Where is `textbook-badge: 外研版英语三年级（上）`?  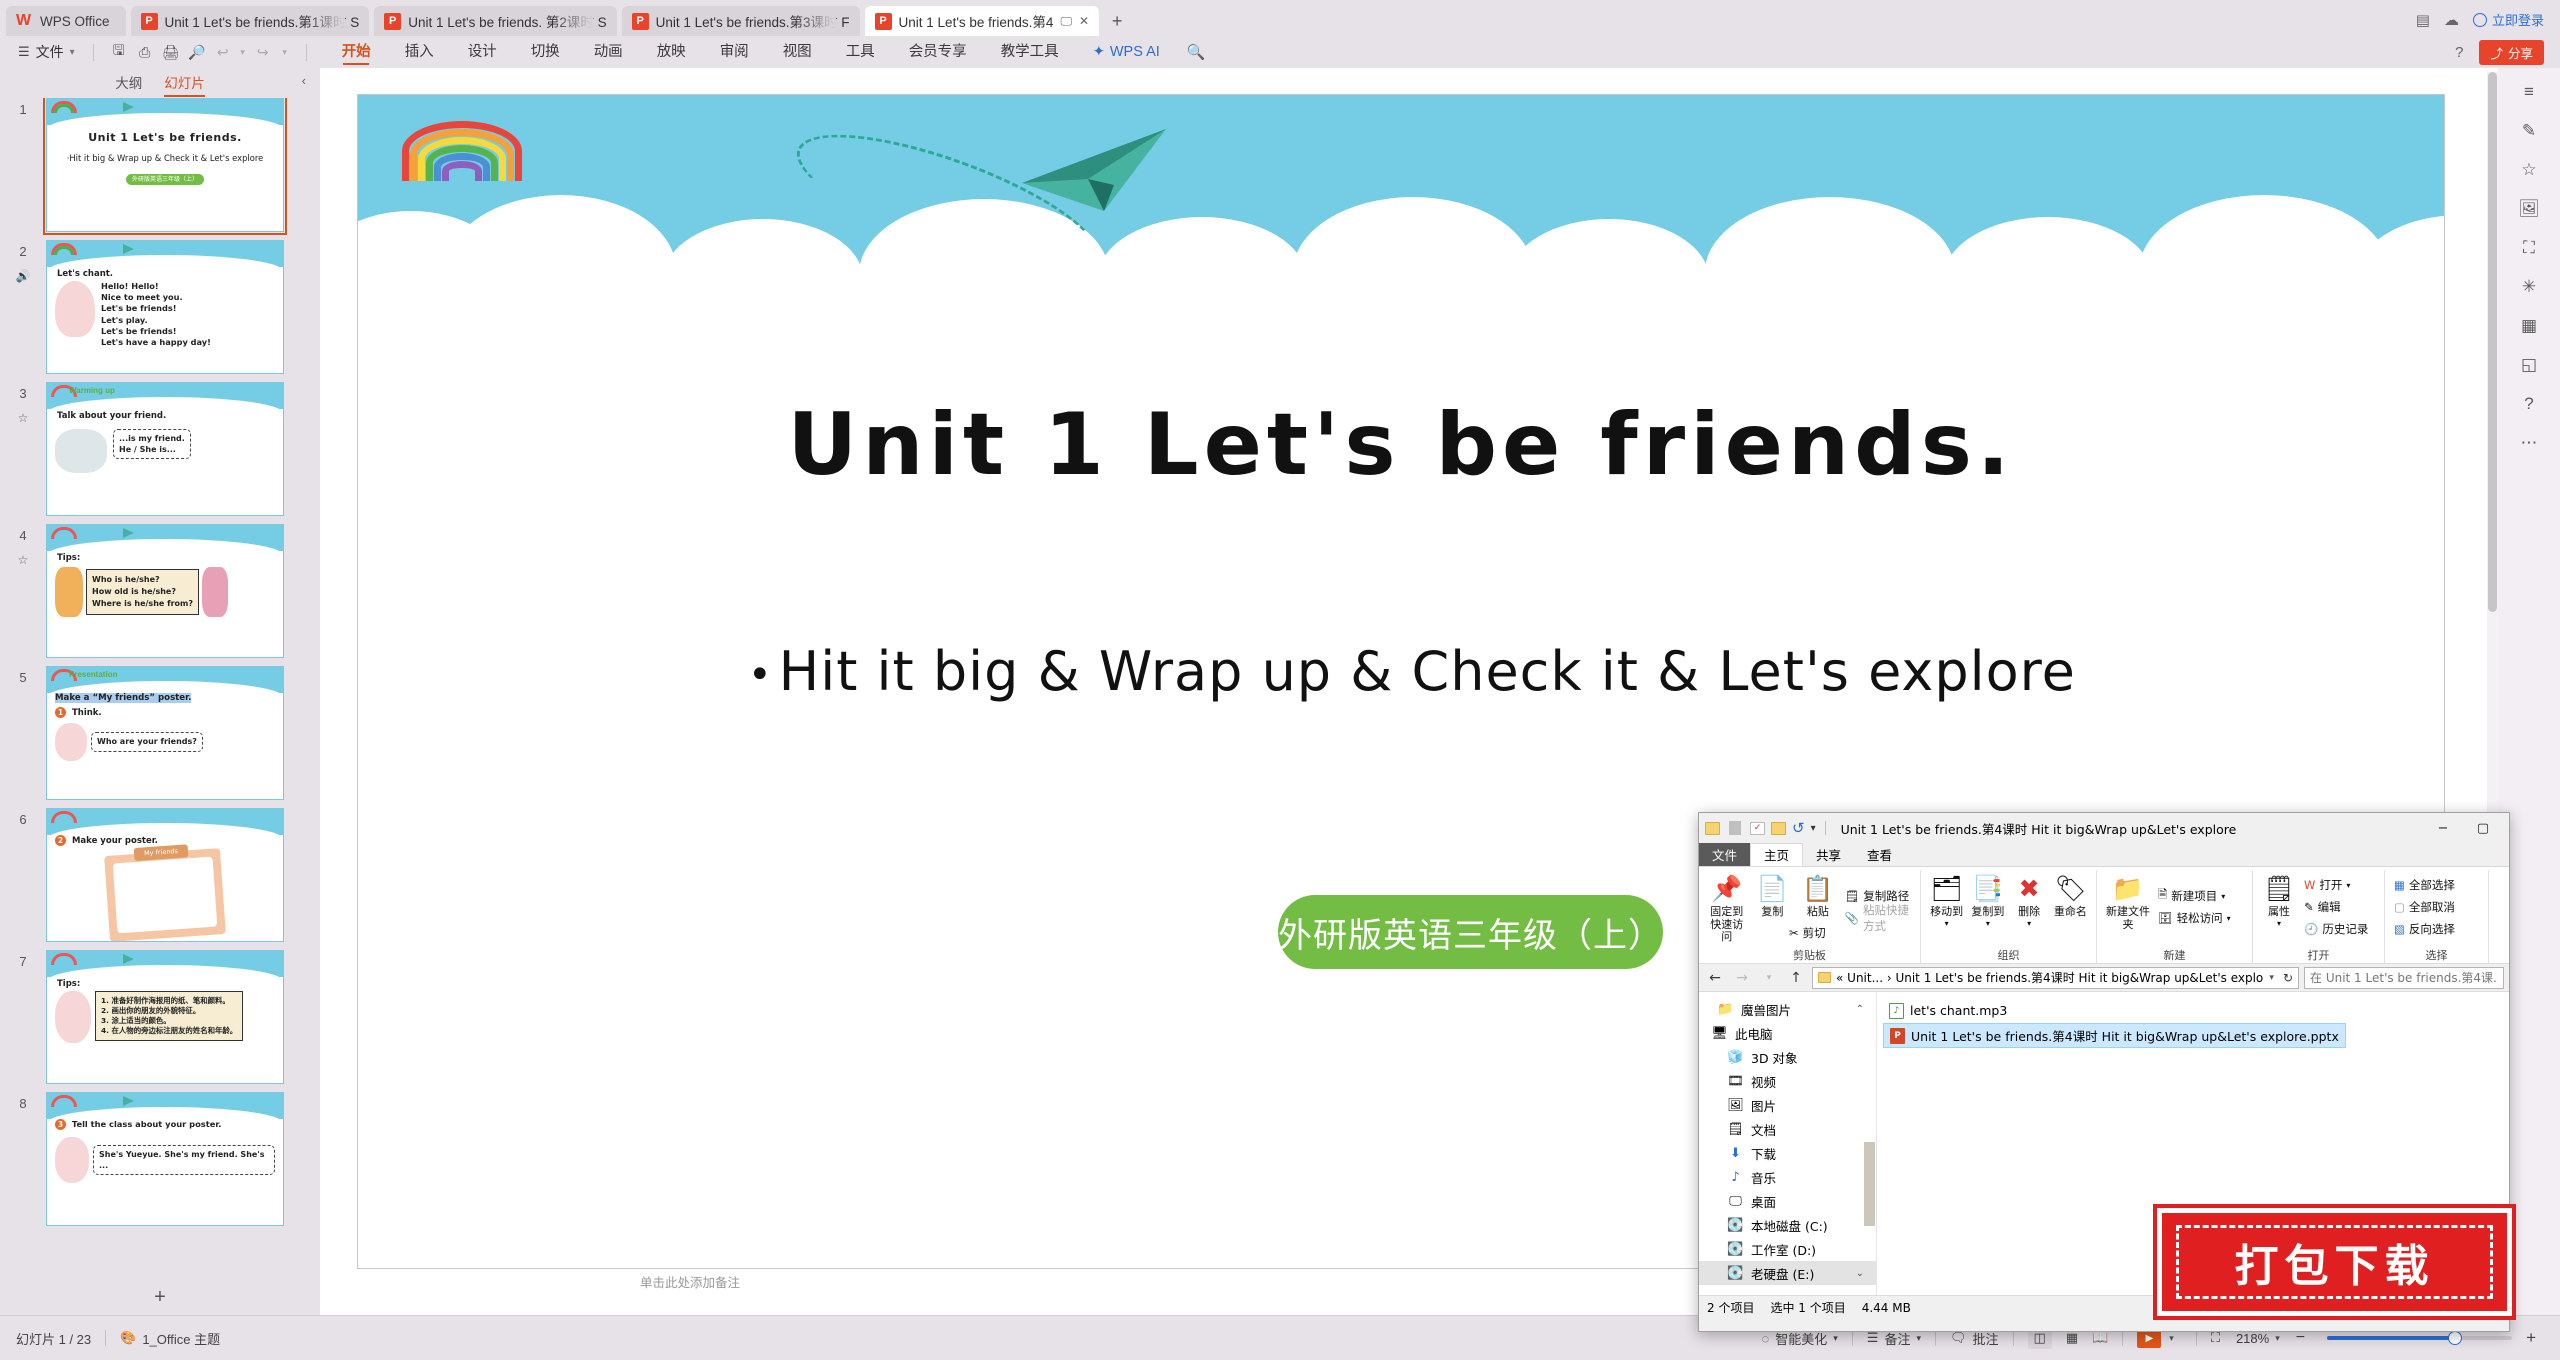
textbook-badge: 外研版英语三年级（上） is located at coordinates (1470, 932).